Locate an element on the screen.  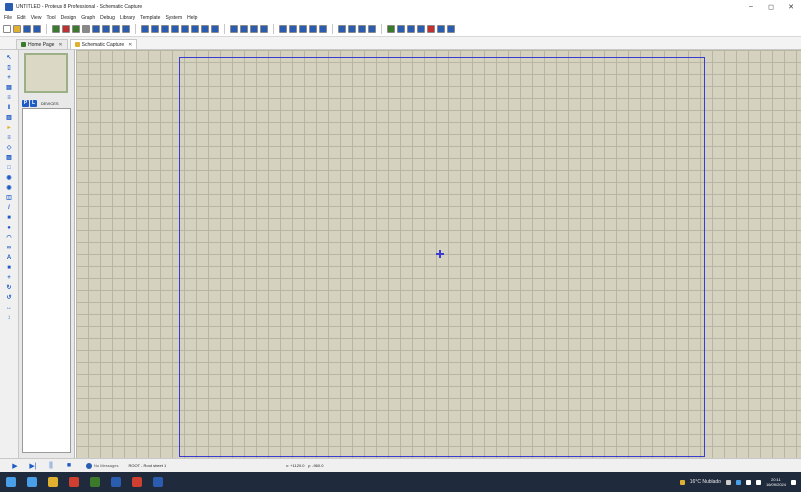
pause-button: || is located at coordinates (51, 466).